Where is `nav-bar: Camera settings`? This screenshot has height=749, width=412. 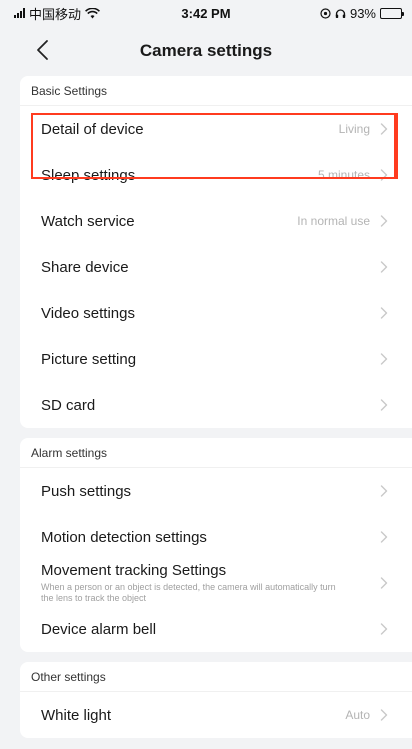 nav-bar: Camera settings is located at coordinates (206, 51).